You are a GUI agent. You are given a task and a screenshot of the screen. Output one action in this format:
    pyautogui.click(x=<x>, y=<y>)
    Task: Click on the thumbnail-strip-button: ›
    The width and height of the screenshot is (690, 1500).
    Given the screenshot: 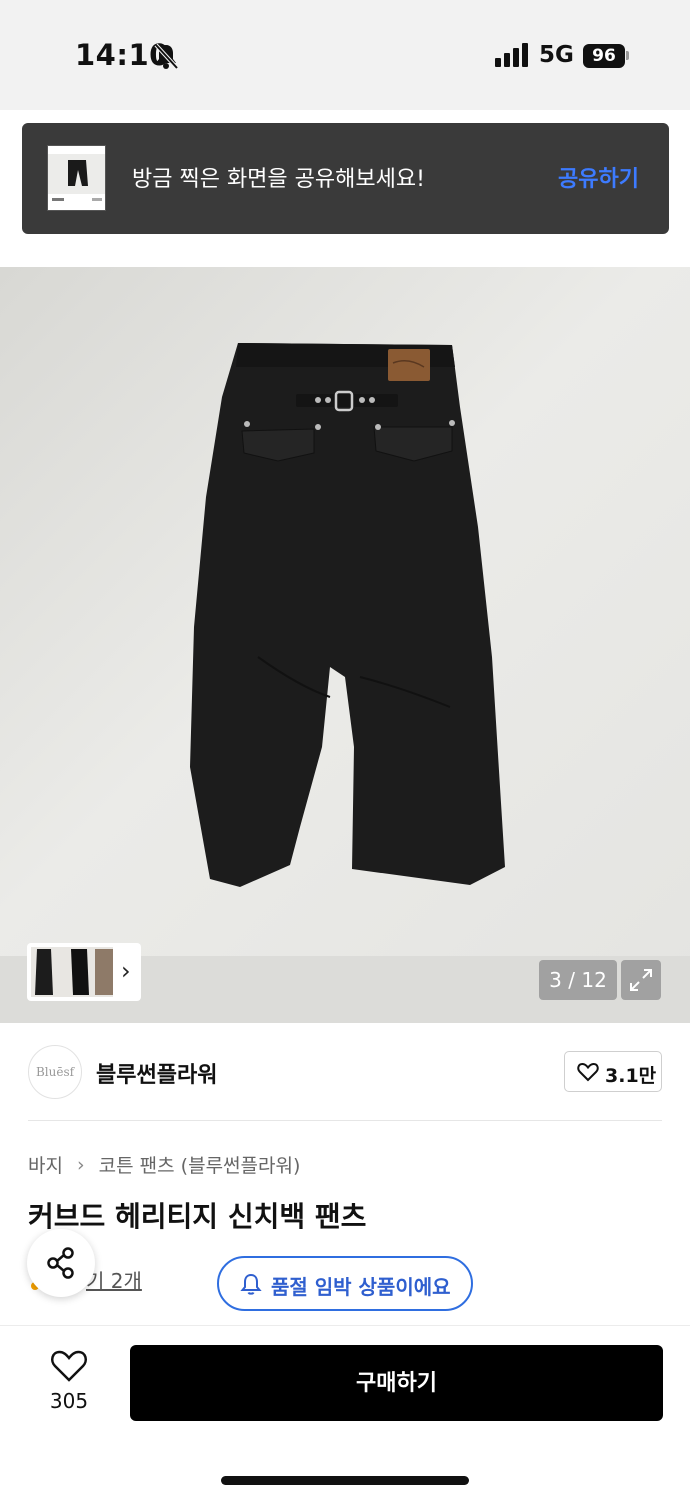 What is the action you would take?
    pyautogui.click(x=84, y=972)
    